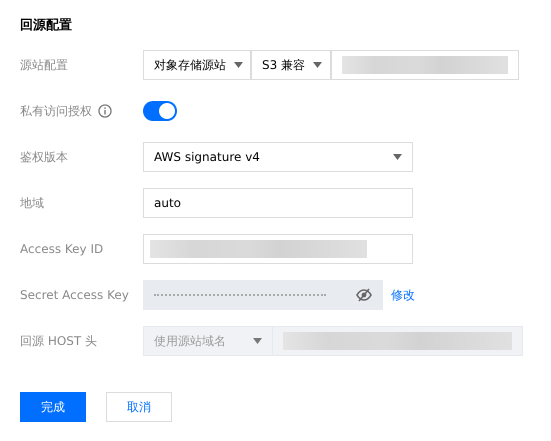  I want to click on field-label: 回源 HOST 头, so click(59, 341).